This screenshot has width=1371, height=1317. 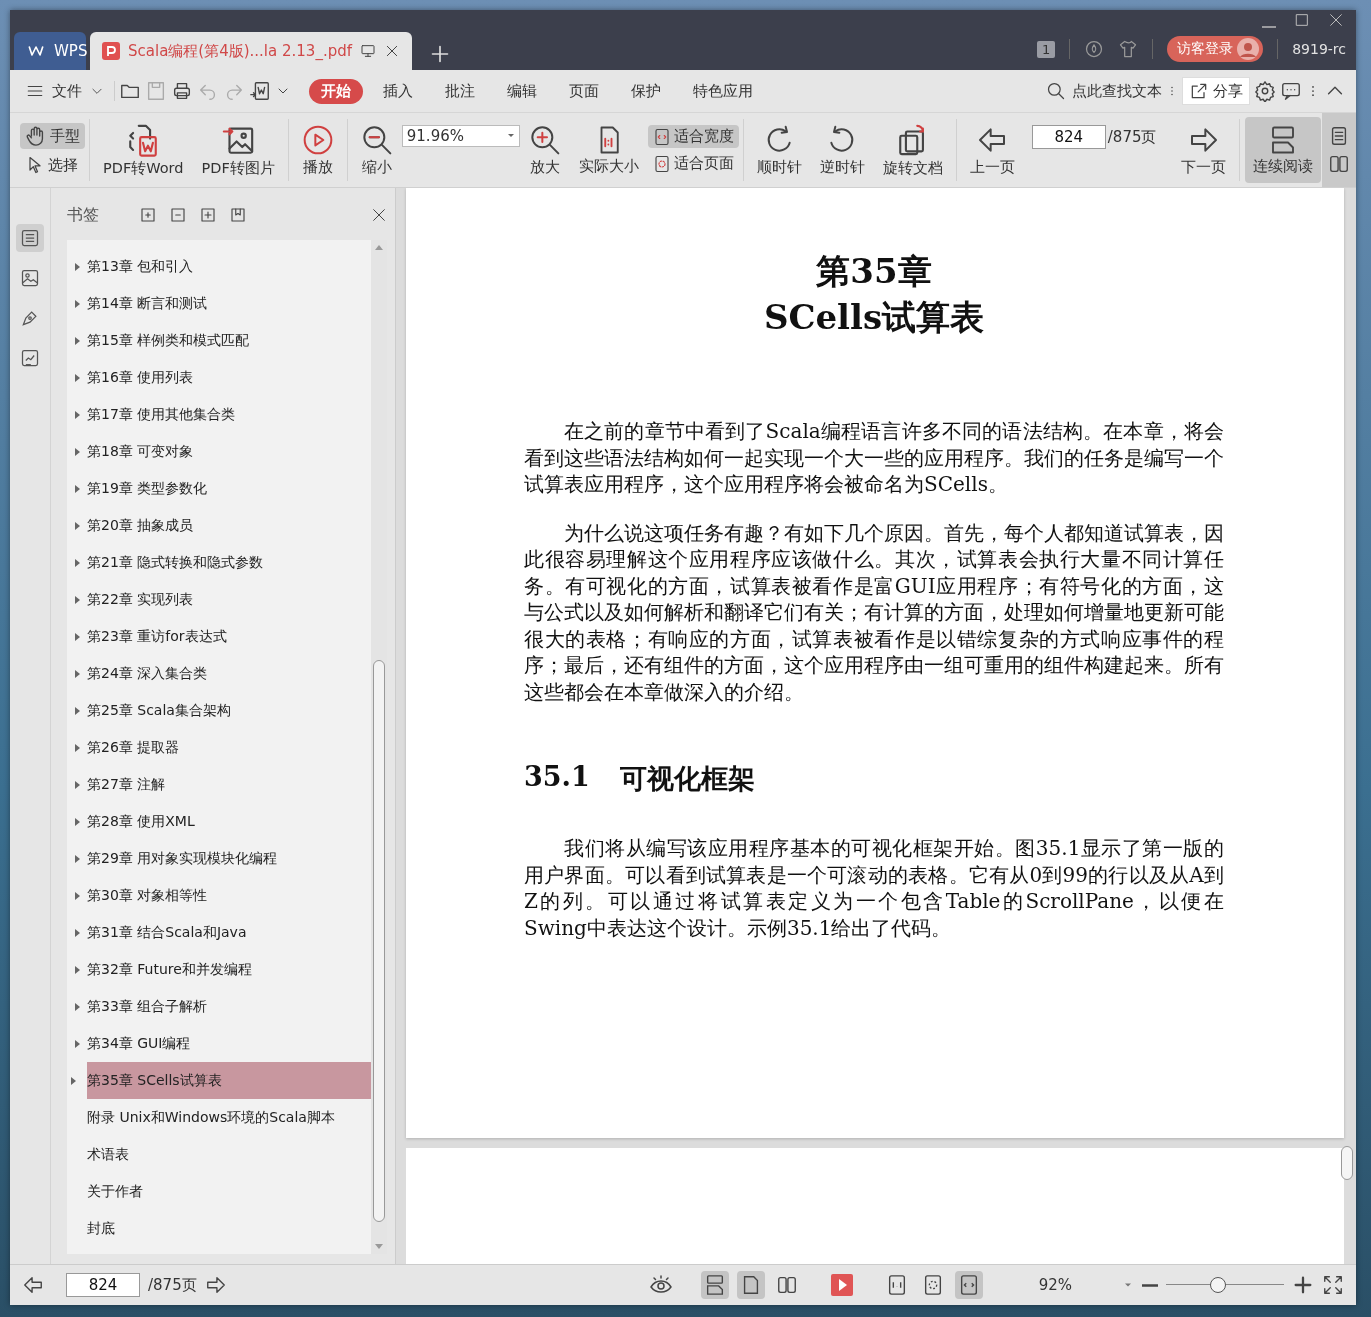 What do you see at coordinates (30, 238) in the screenshot?
I see `outline-icon` at bounding box center [30, 238].